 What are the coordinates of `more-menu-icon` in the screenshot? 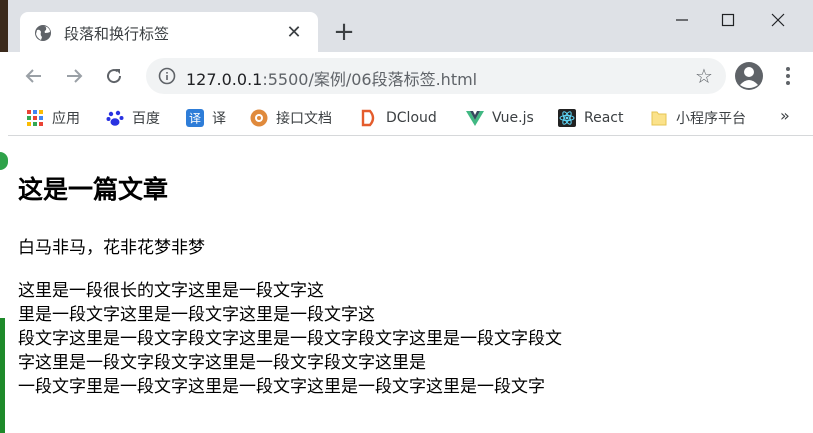 It's located at (788, 76).